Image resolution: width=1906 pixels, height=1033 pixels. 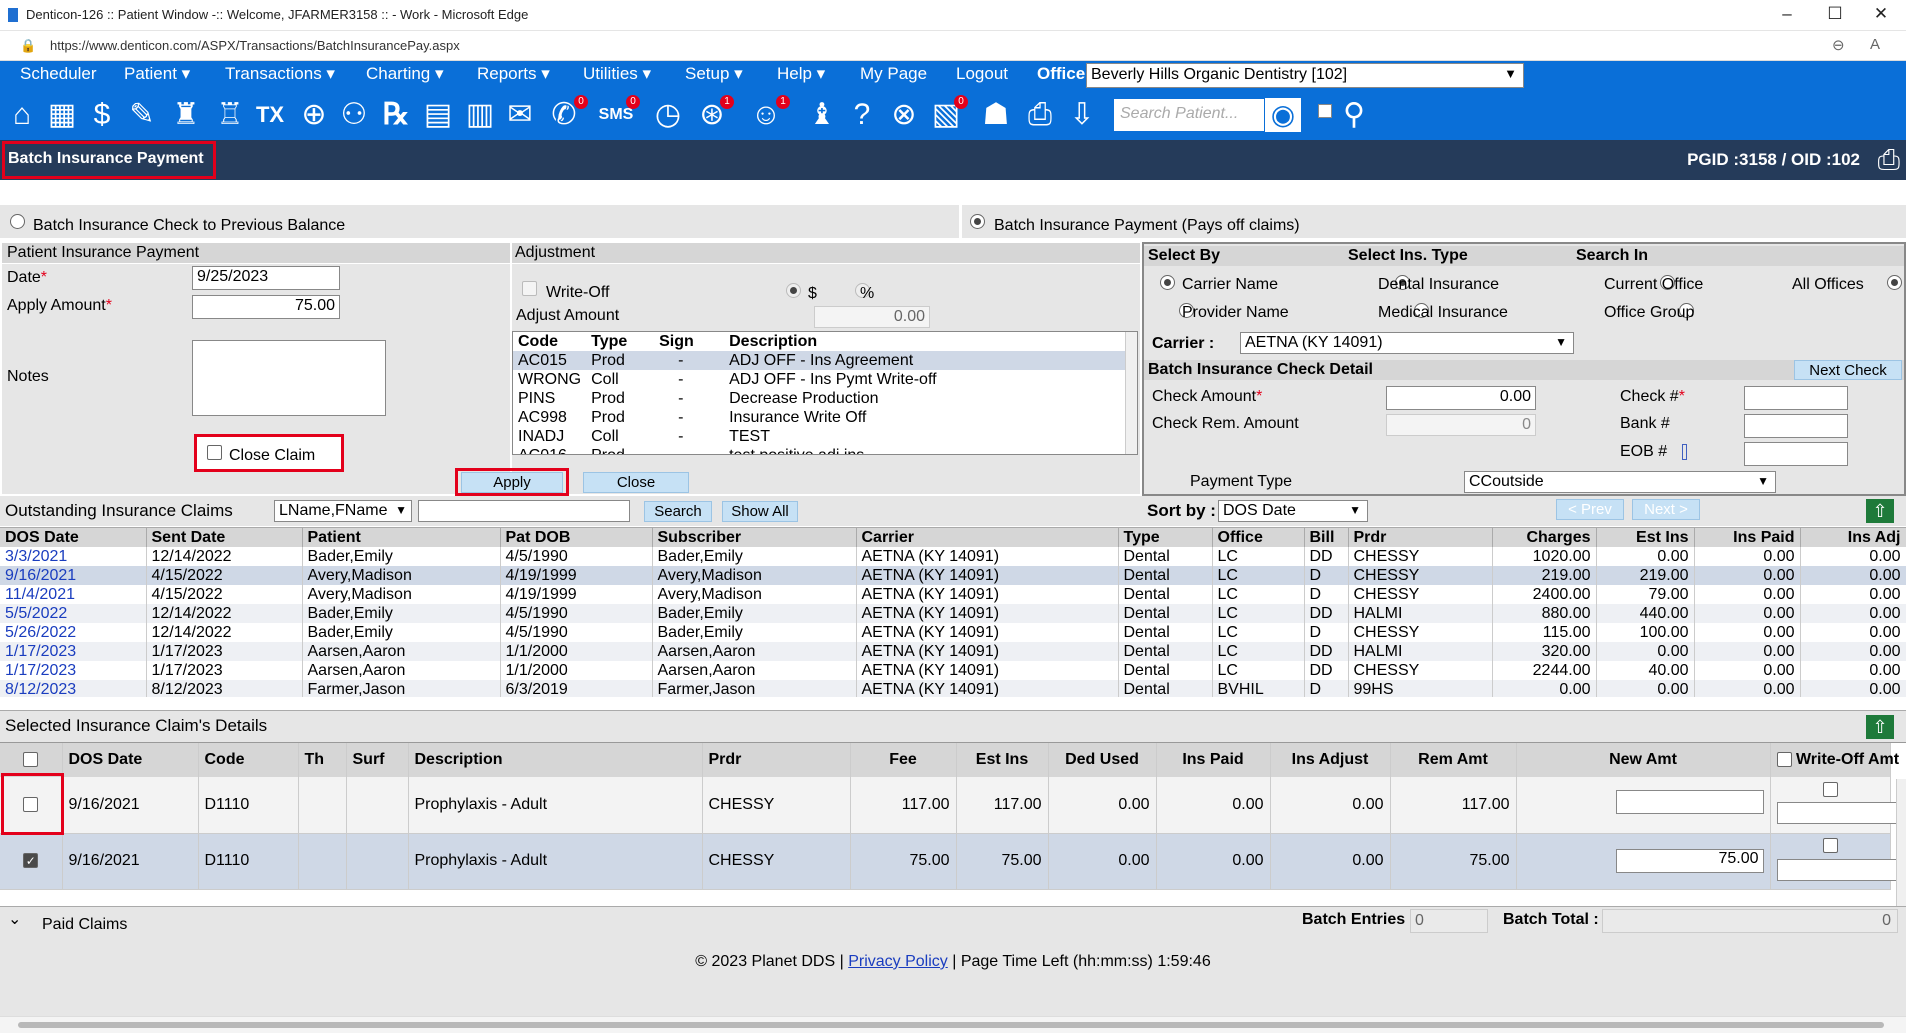 I want to click on carrier-name-radio, so click(x=1167, y=283).